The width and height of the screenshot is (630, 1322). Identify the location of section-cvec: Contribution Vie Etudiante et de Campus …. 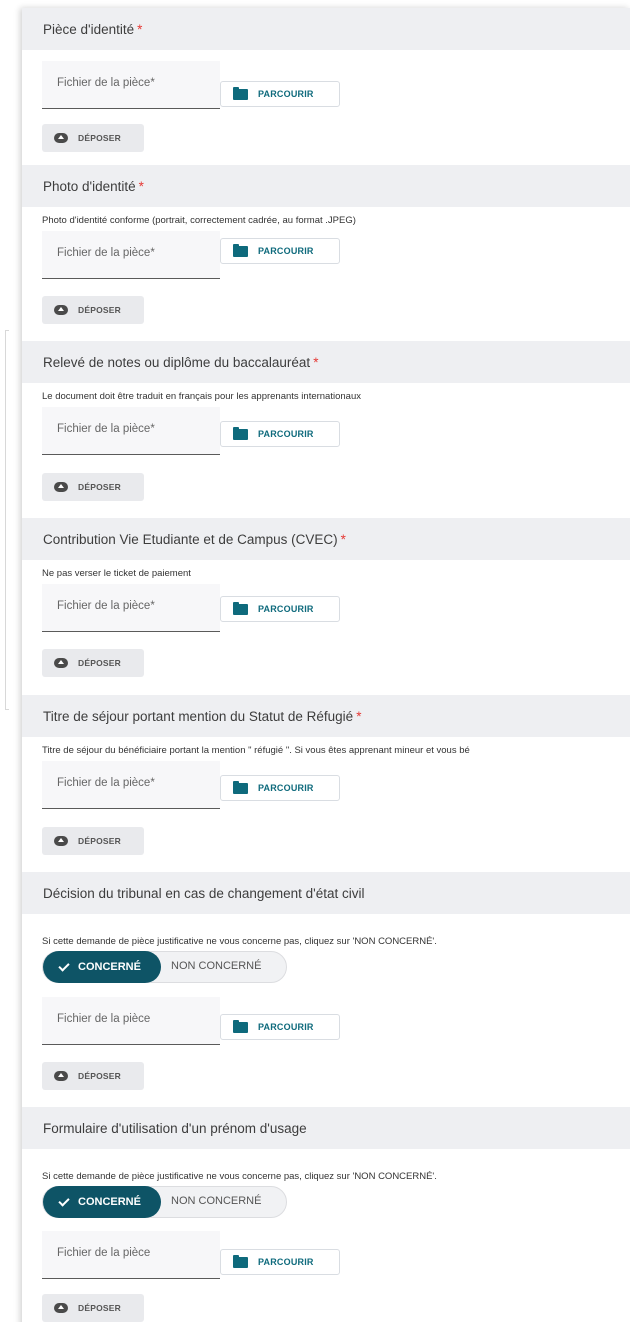
(326, 601).